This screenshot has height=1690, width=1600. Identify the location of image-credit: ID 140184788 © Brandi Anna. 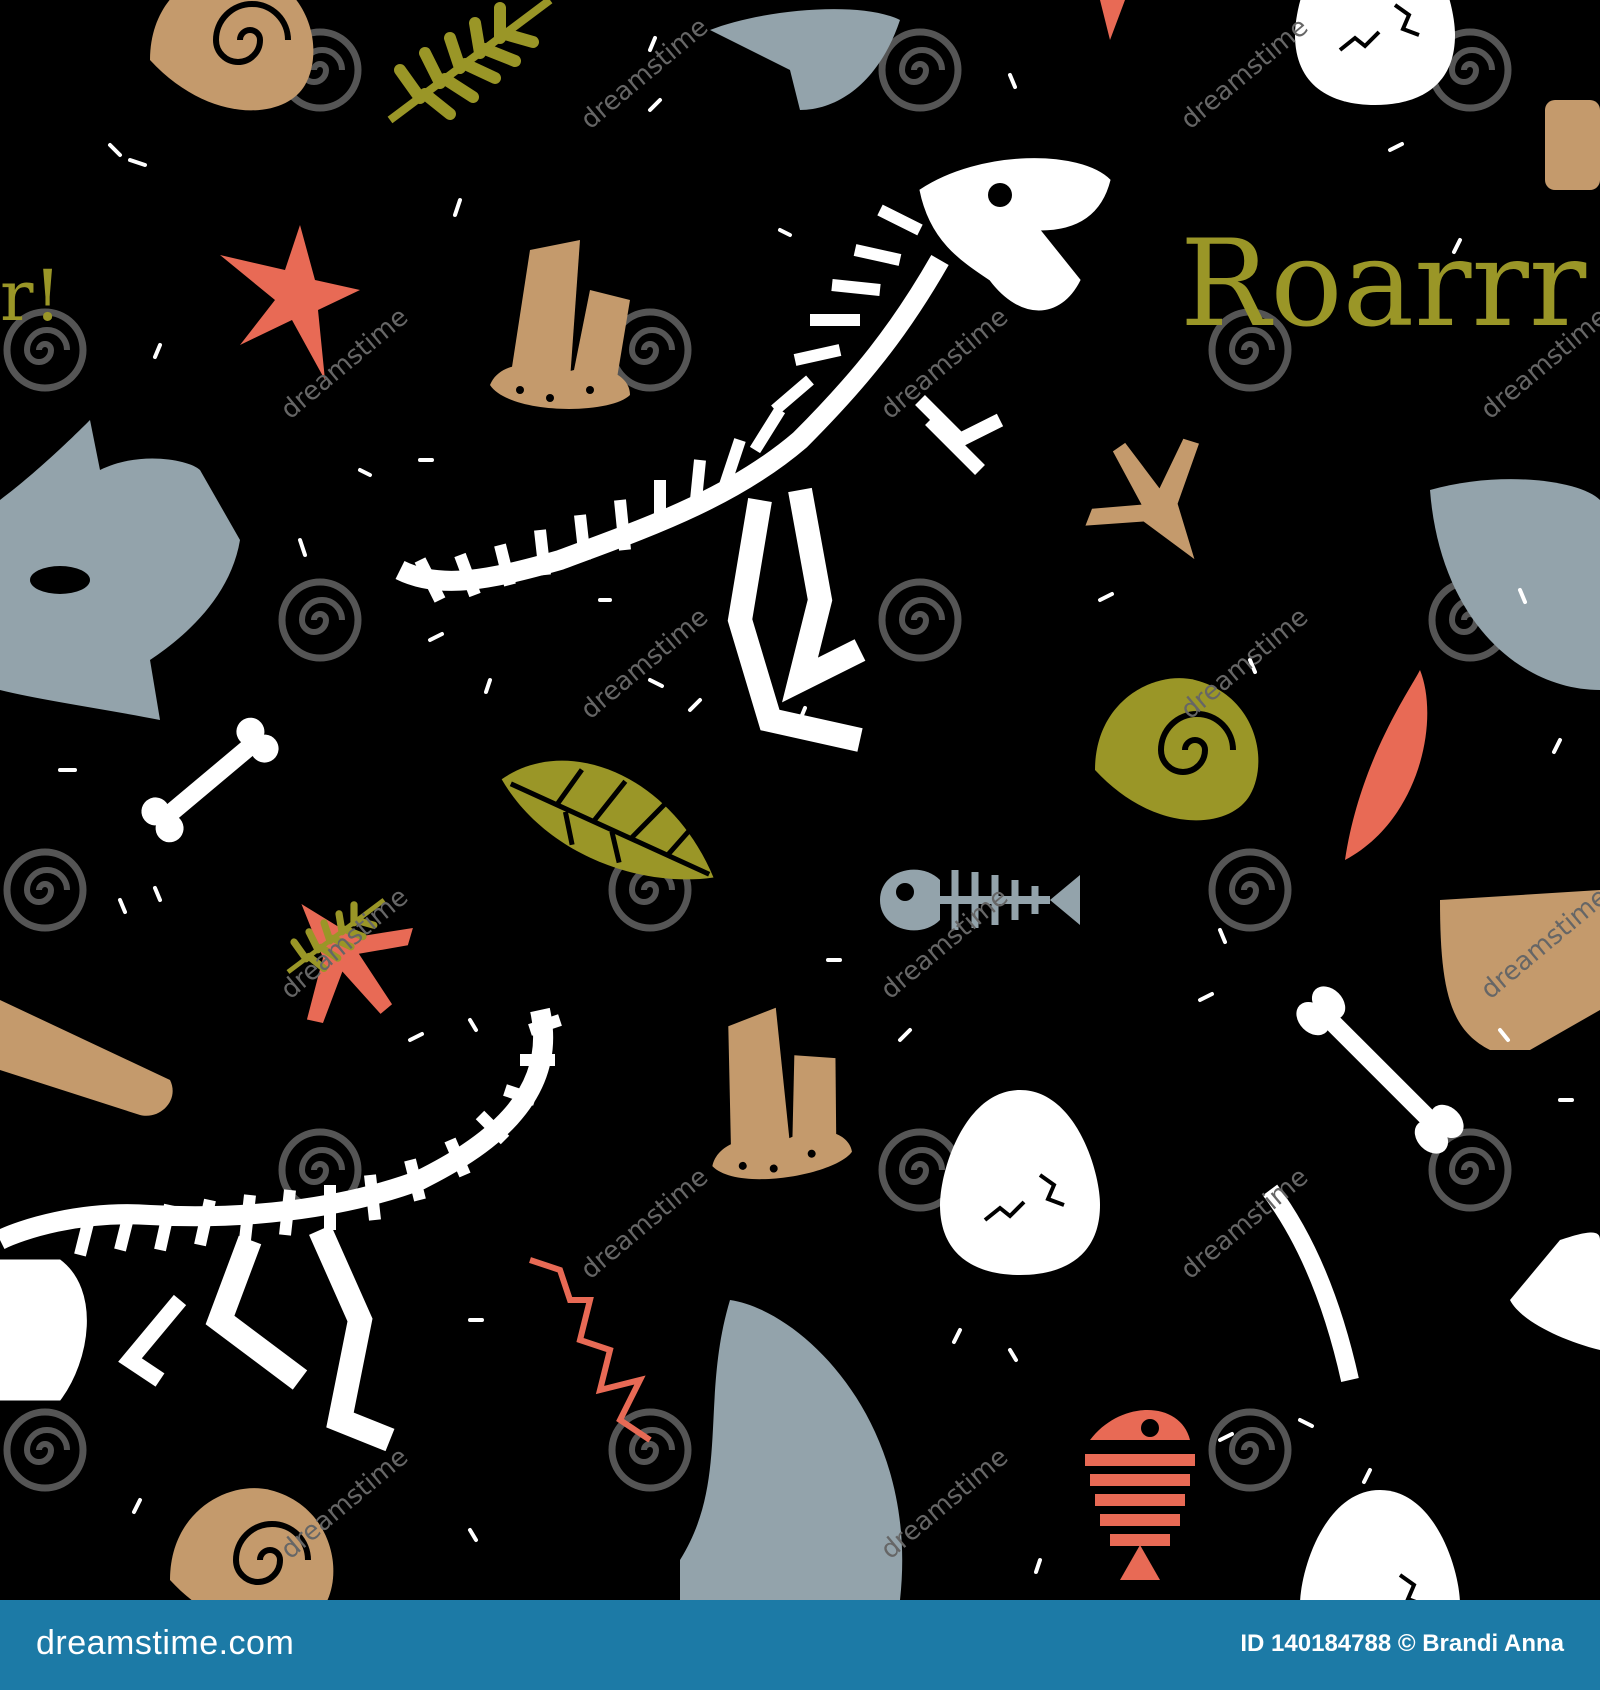
(1402, 1643).